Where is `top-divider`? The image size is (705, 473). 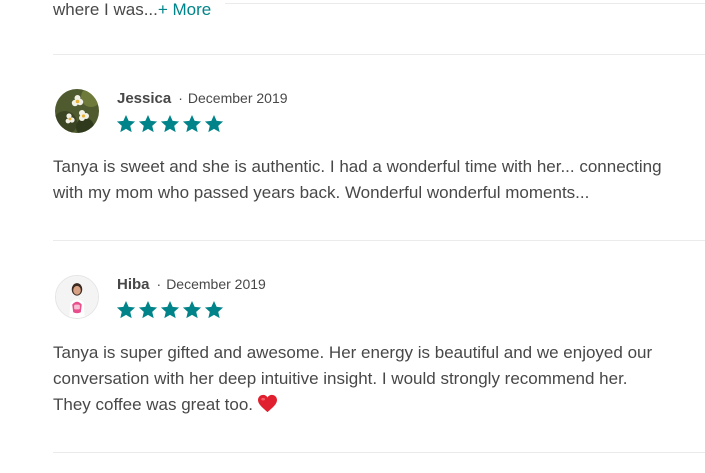 top-divider is located at coordinates (465, 3).